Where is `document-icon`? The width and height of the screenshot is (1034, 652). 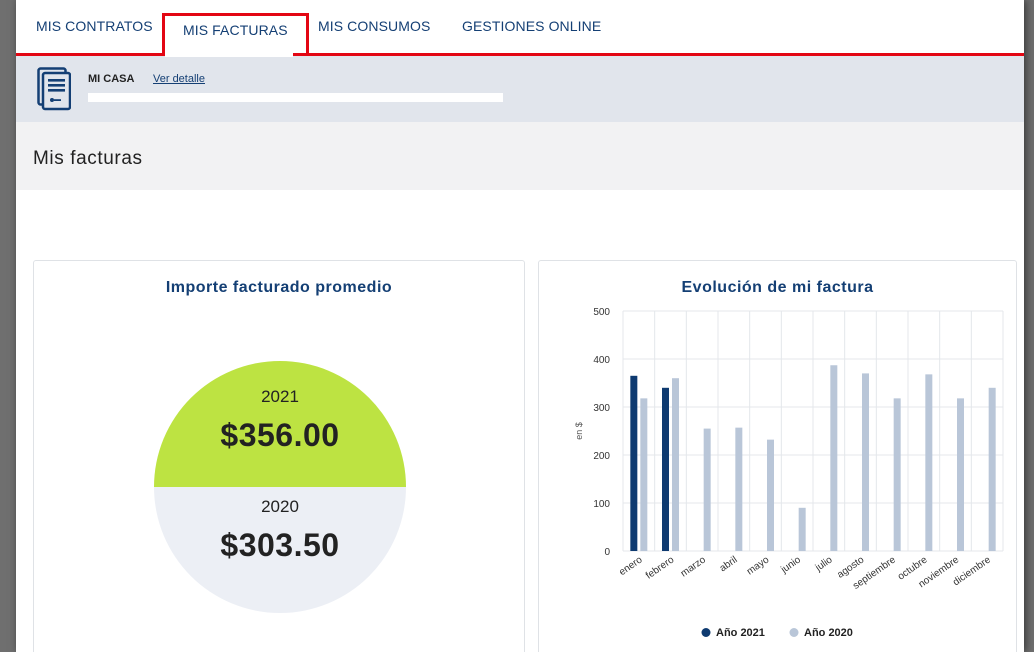 document-icon is located at coordinates (54, 89).